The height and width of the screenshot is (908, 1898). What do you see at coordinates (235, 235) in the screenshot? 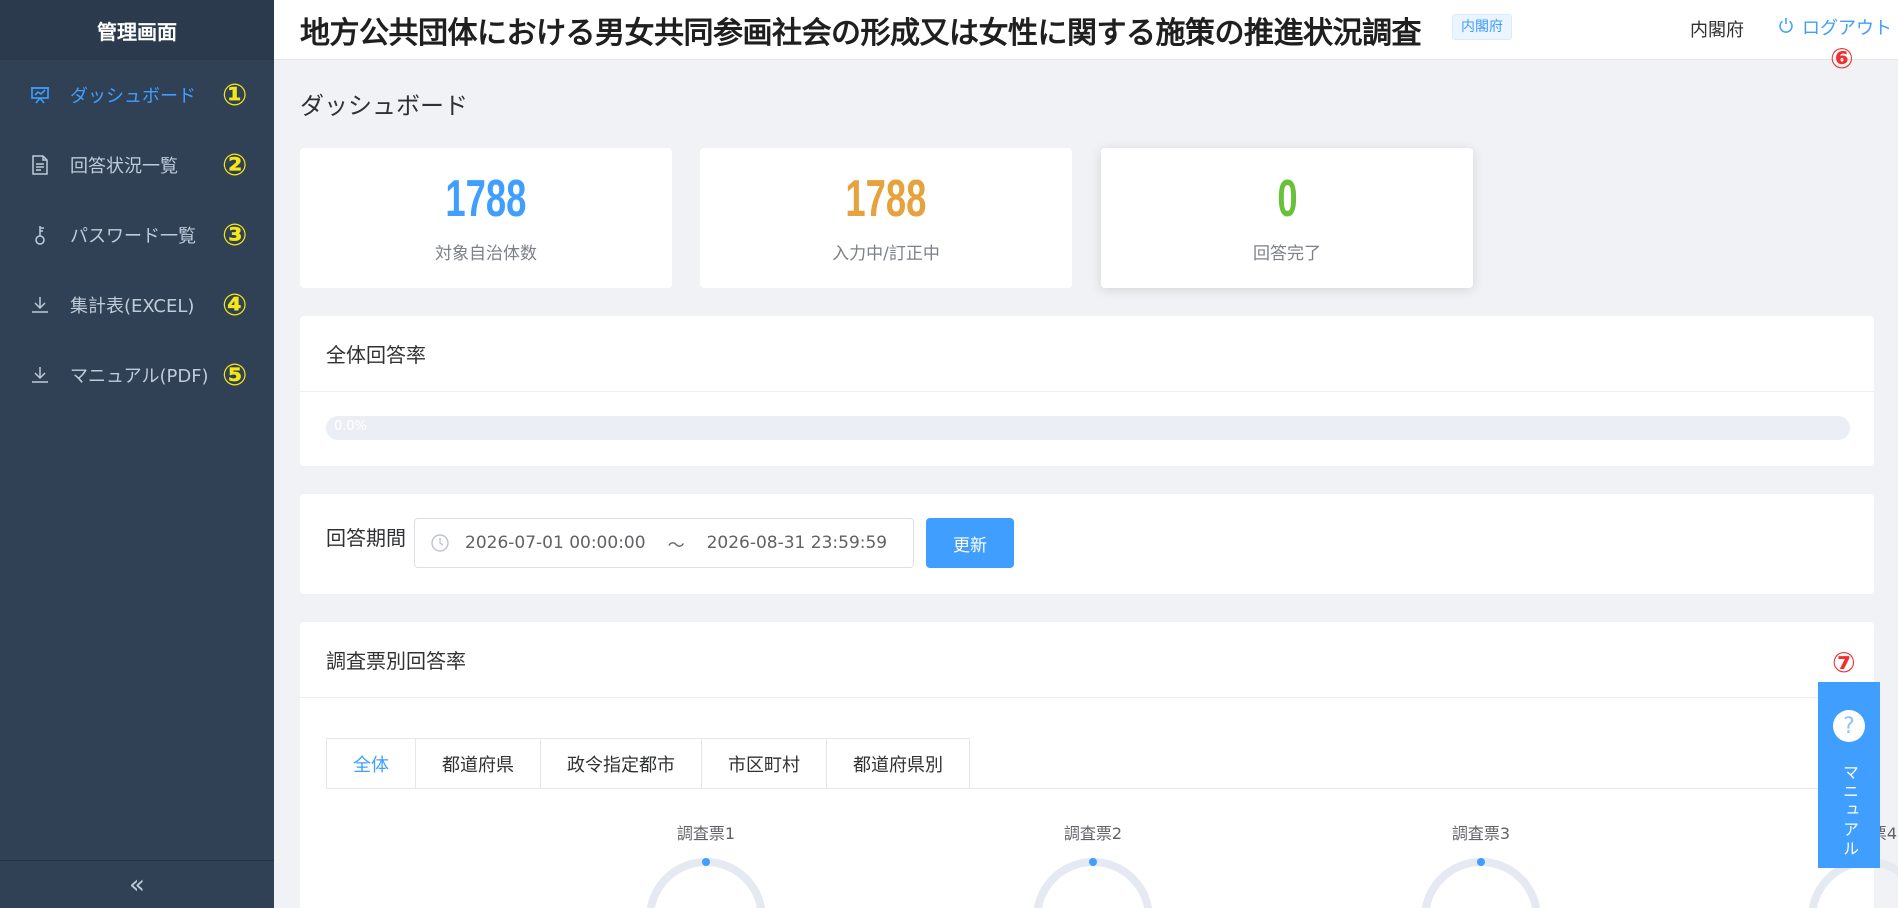
I see `annotation-number: ③` at bounding box center [235, 235].